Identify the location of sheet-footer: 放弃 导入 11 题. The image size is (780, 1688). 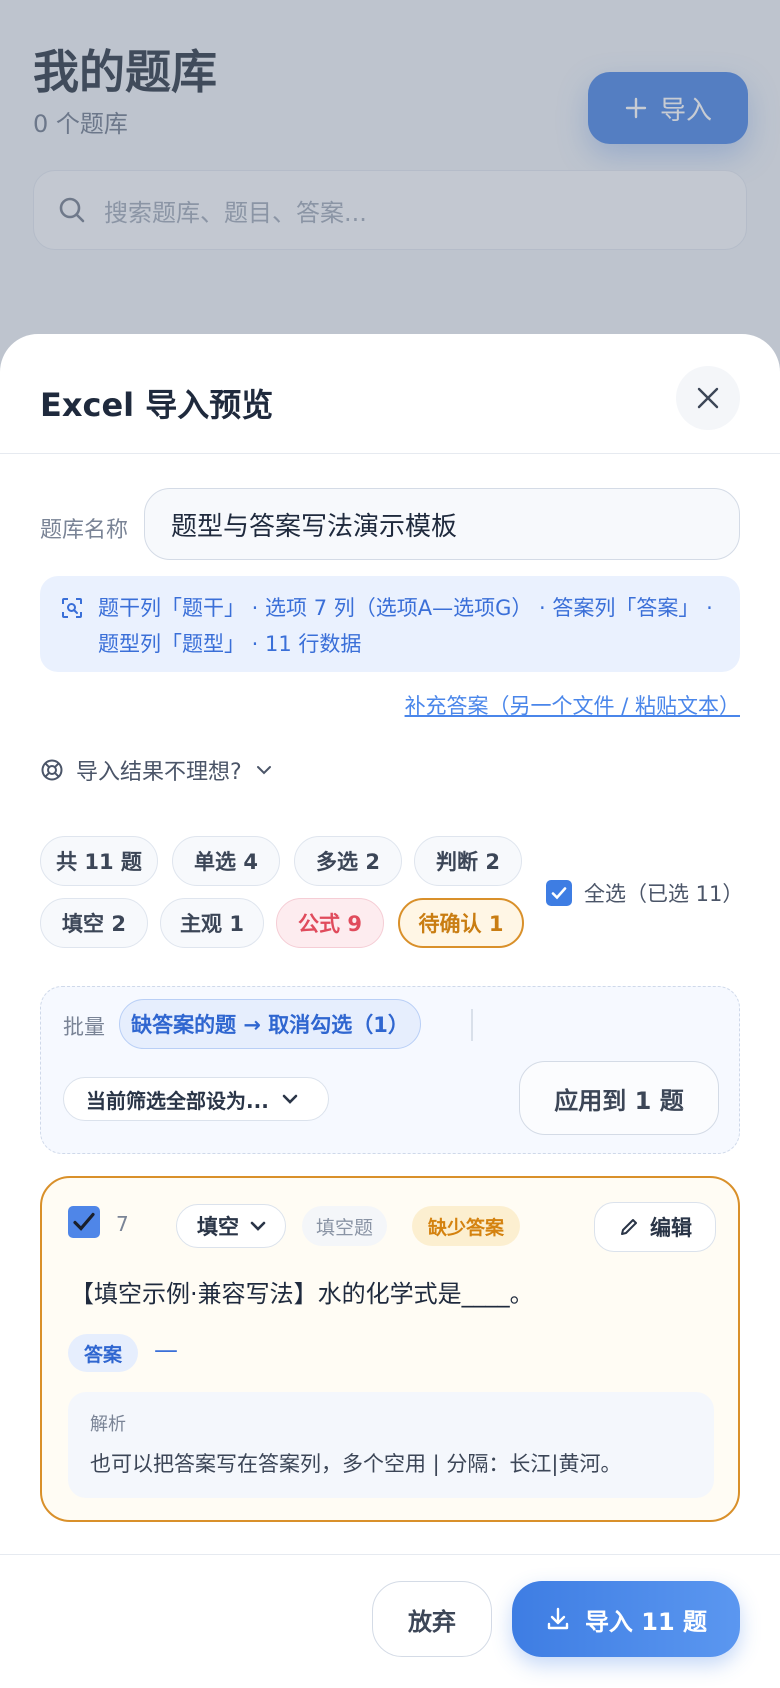
(390, 1621).